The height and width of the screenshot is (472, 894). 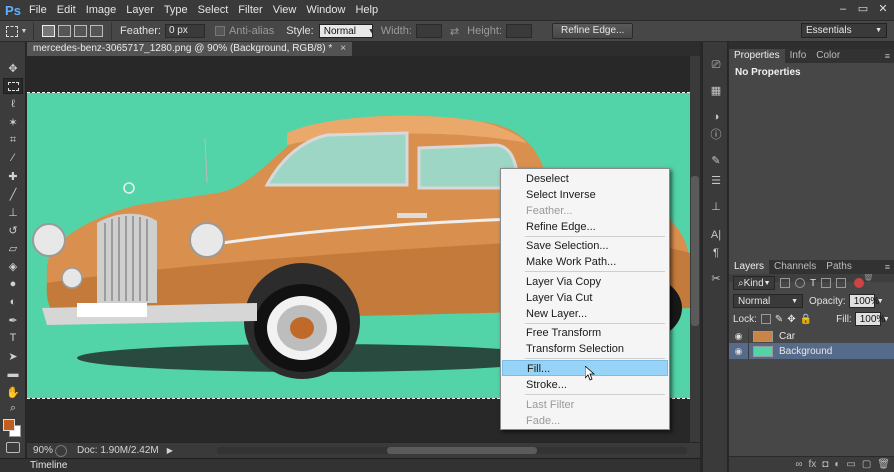 I want to click on character-icon: A|, so click(x=716, y=235).